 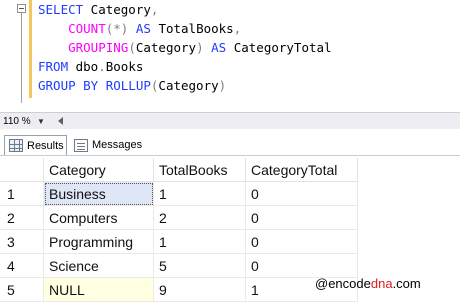 What do you see at coordinates (102, 66) in the screenshot?
I see `code-token: .` at bounding box center [102, 66].